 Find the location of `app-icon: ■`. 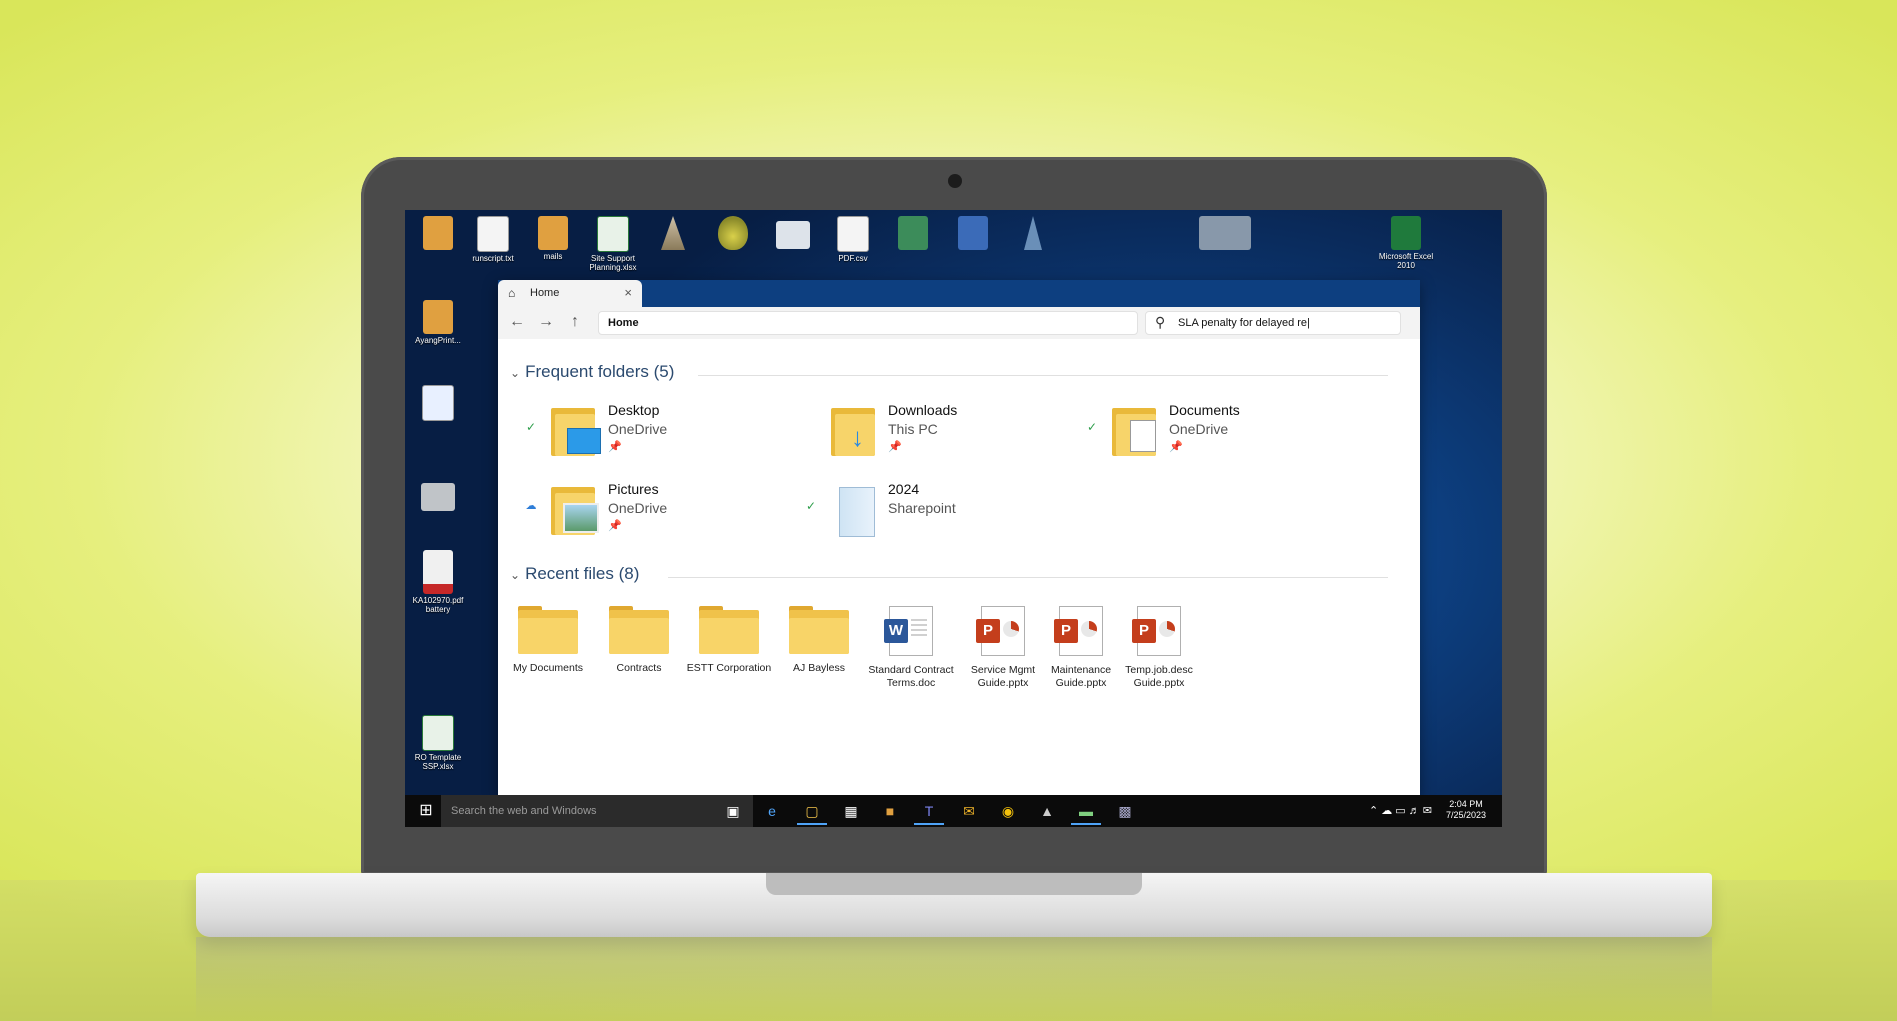

app-icon: ■ is located at coordinates (890, 811).